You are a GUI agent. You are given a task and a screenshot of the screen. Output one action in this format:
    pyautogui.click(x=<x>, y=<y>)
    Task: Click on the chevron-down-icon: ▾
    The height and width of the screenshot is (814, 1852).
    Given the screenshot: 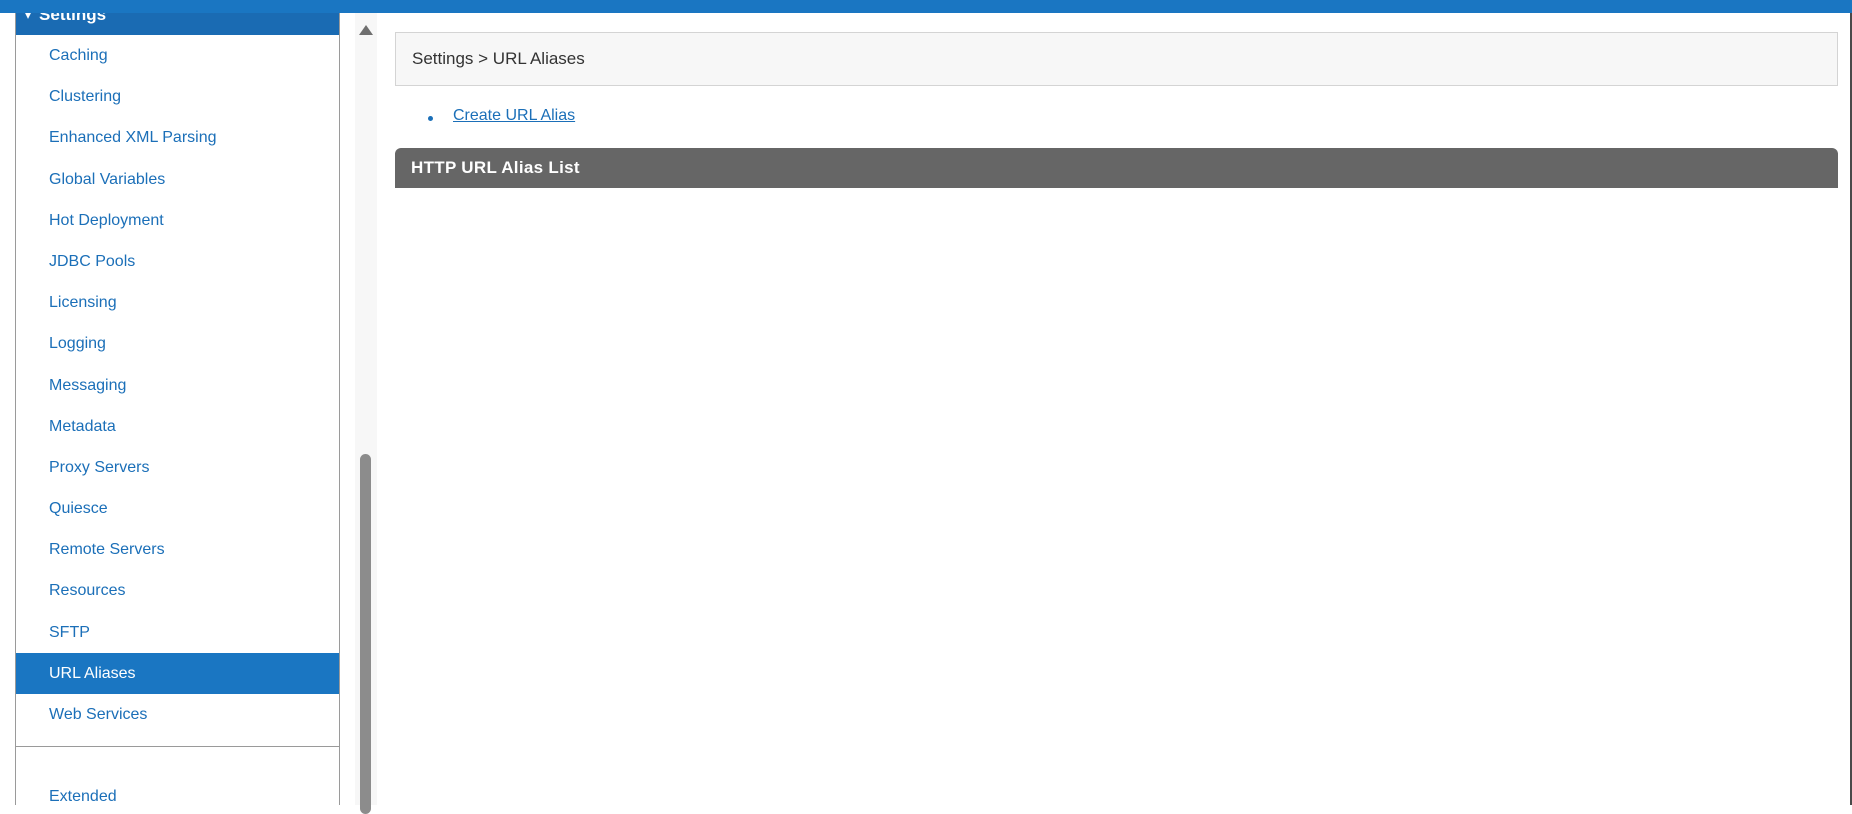 What is the action you would take?
    pyautogui.click(x=28, y=17)
    